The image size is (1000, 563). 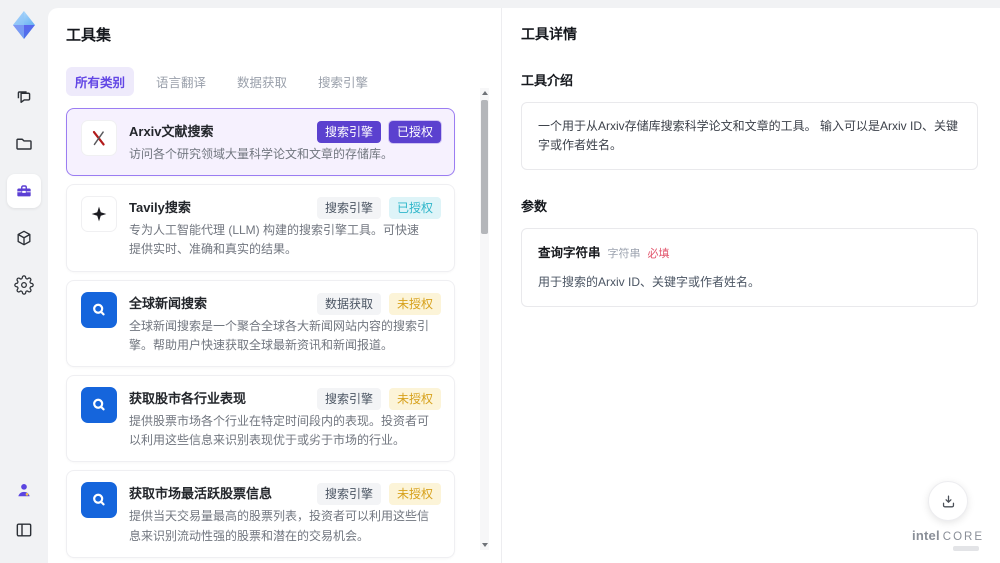 I want to click on panel-layout-icon, so click(x=23, y=530).